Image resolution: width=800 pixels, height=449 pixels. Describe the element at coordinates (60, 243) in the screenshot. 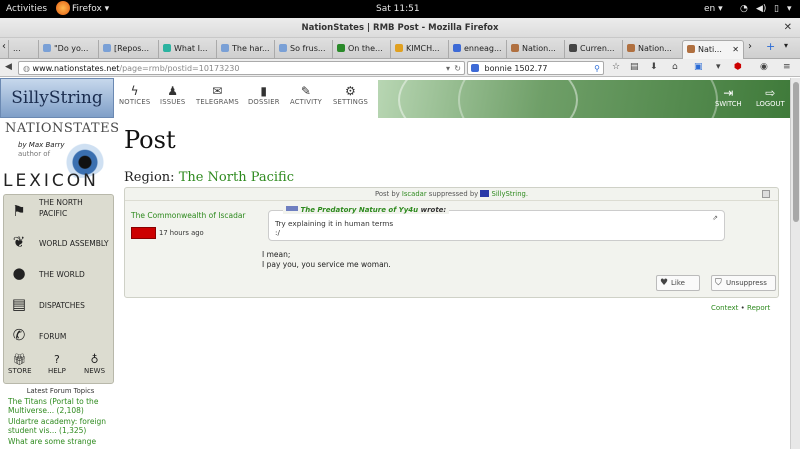

I see `sidebar-item-world-assembly: ❦ WORLD ASSEMBLY` at that location.